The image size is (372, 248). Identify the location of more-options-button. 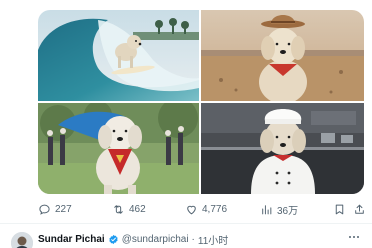
(354, 237).